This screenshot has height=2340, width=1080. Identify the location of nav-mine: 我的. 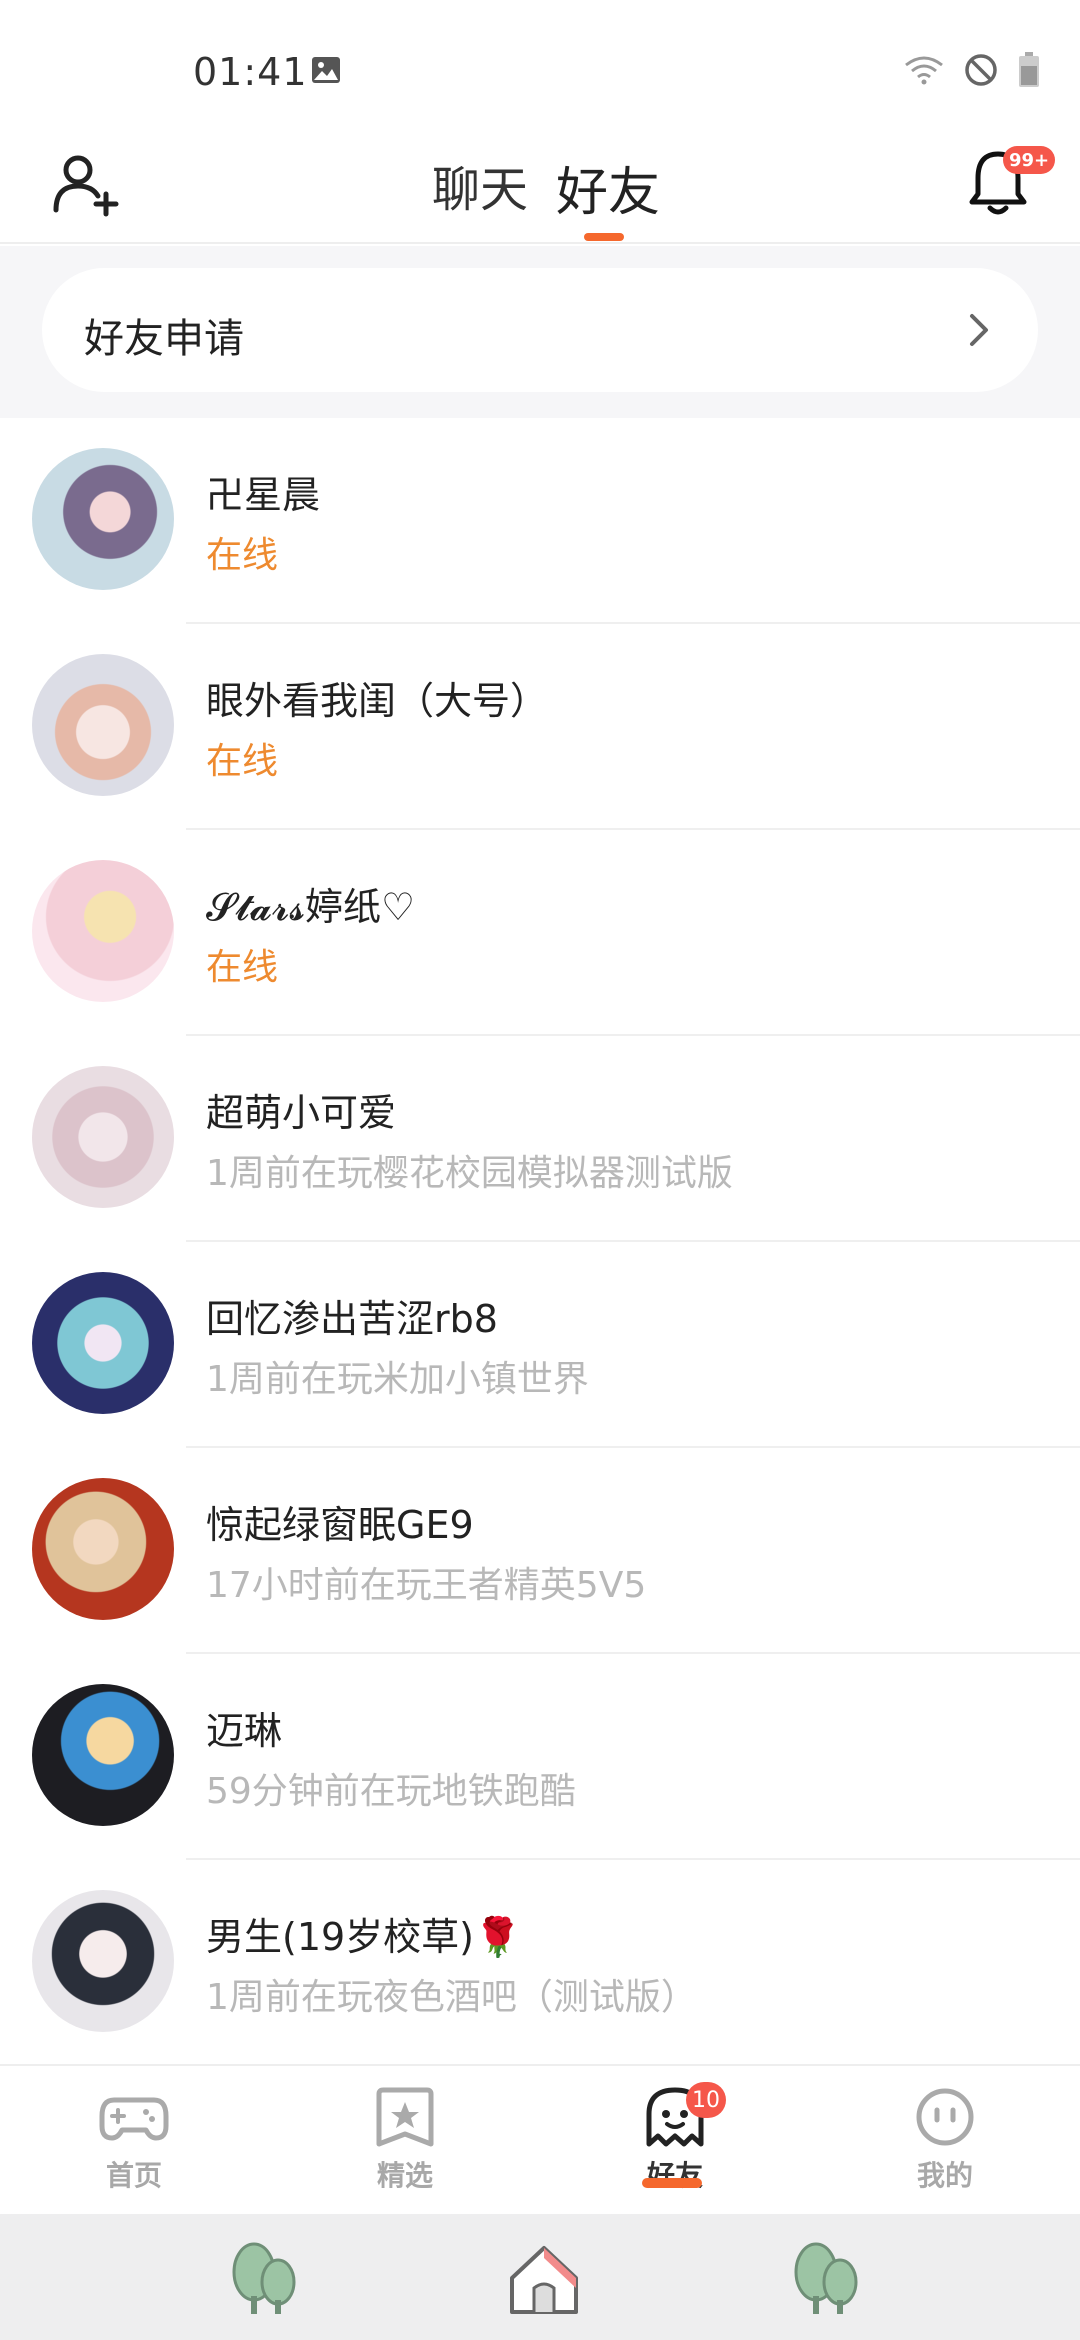
(945, 2146).